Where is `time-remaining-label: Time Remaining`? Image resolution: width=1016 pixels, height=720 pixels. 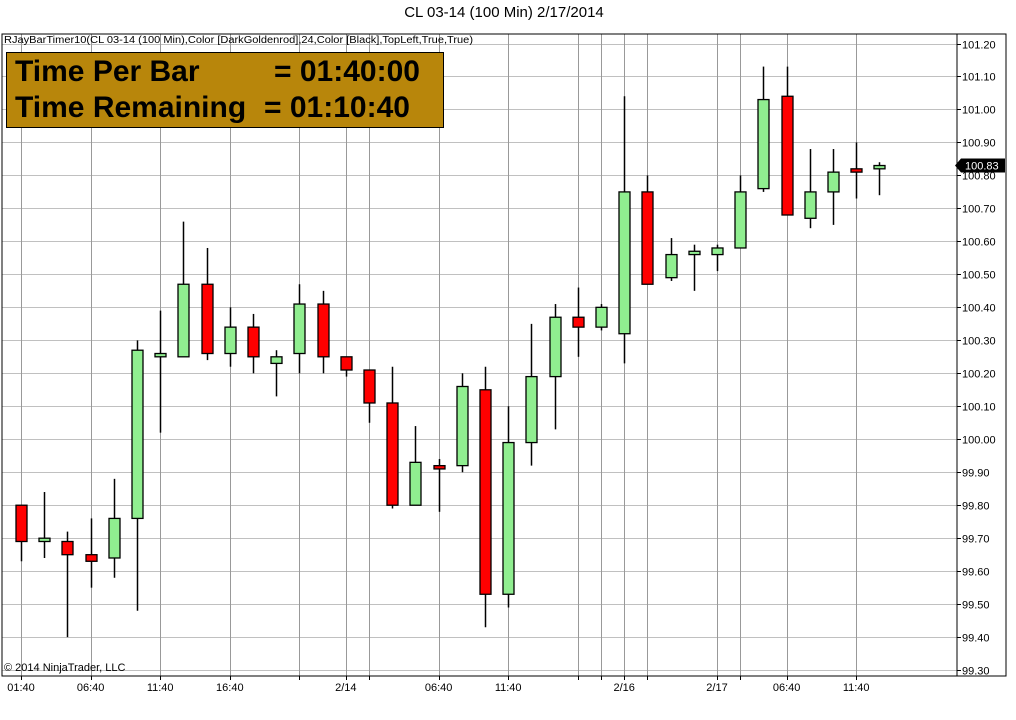 time-remaining-label: Time Remaining is located at coordinates (131, 107).